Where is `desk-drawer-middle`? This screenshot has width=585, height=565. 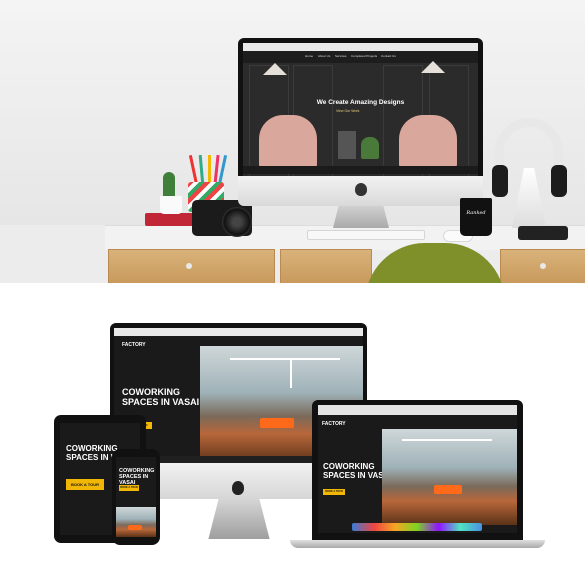 desk-drawer-middle is located at coordinates (326, 266).